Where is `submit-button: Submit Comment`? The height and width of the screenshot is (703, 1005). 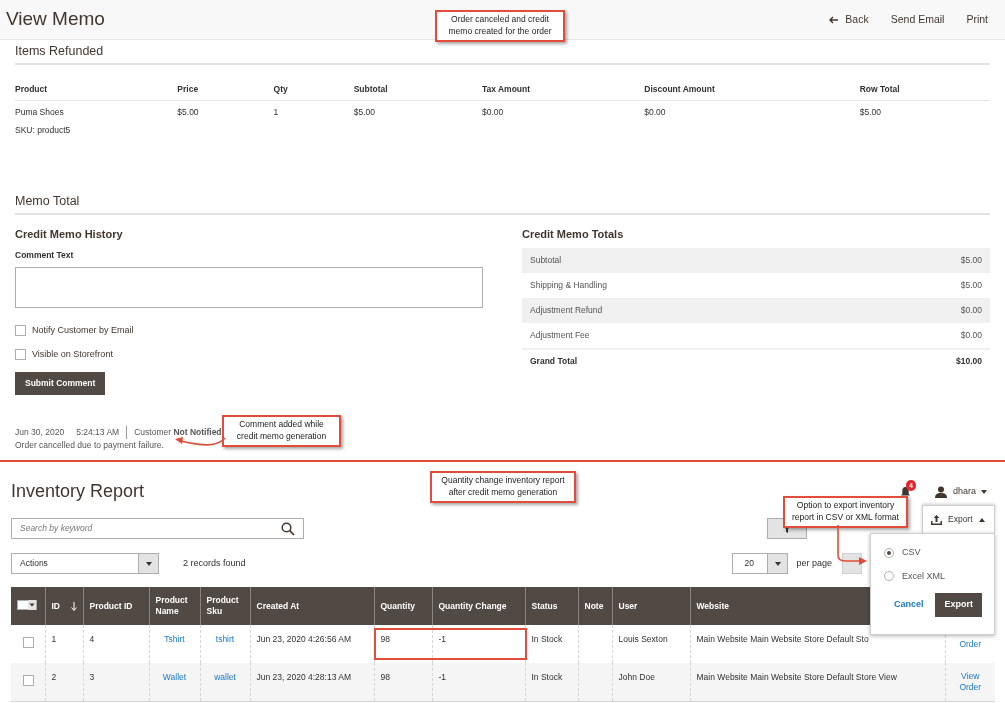
submit-button: Submit Comment is located at coordinates (60, 383).